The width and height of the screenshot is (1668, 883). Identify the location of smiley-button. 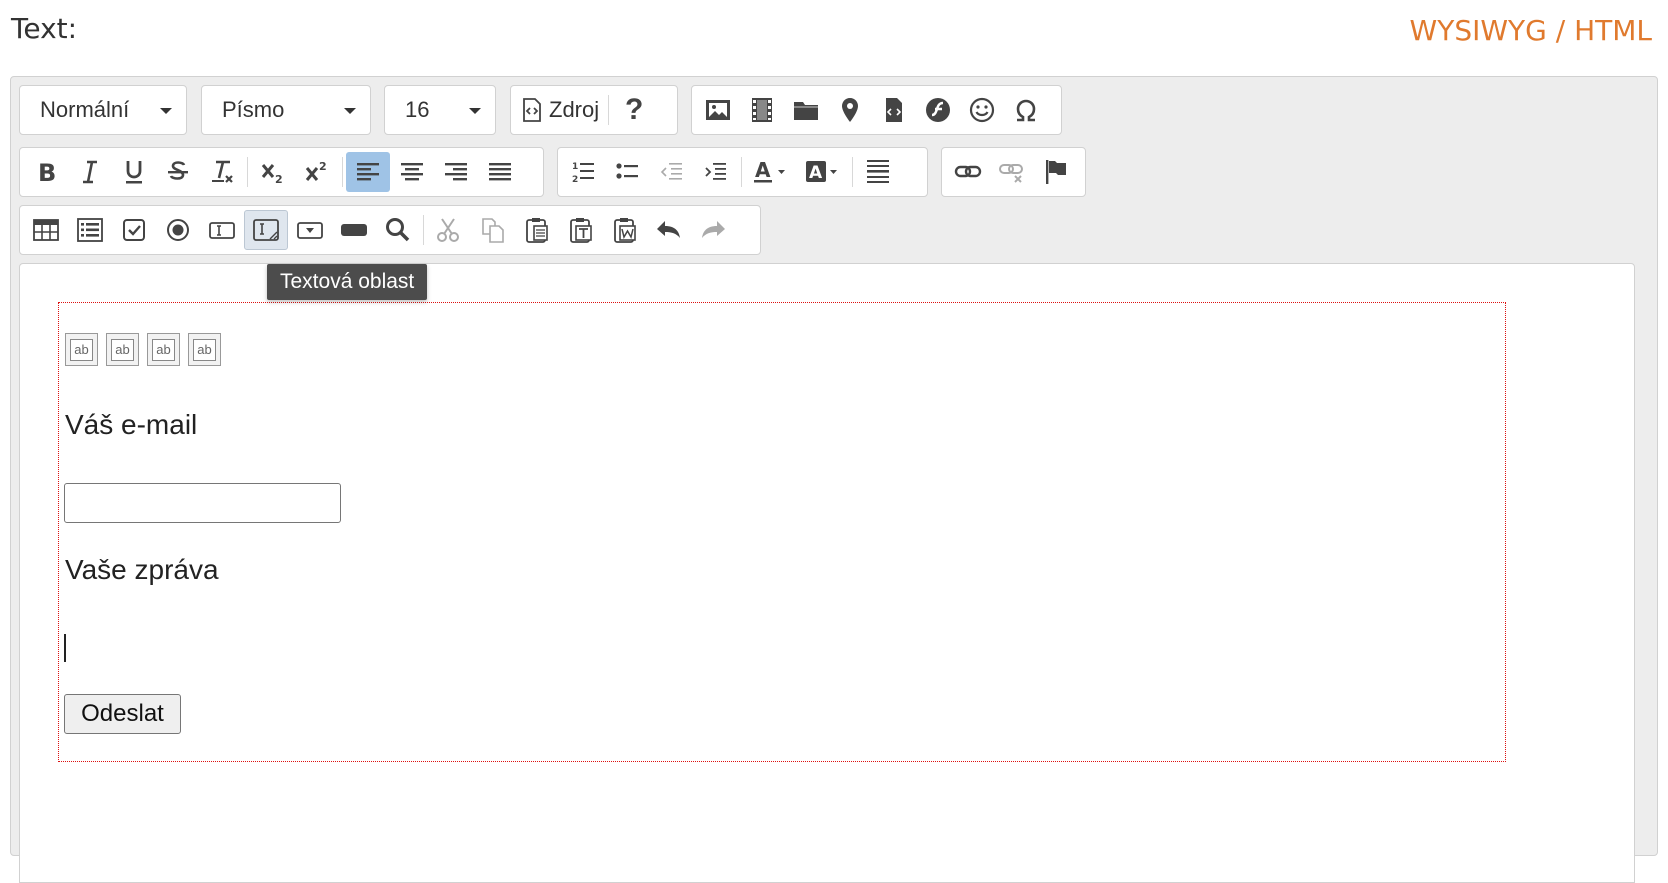
(982, 110).